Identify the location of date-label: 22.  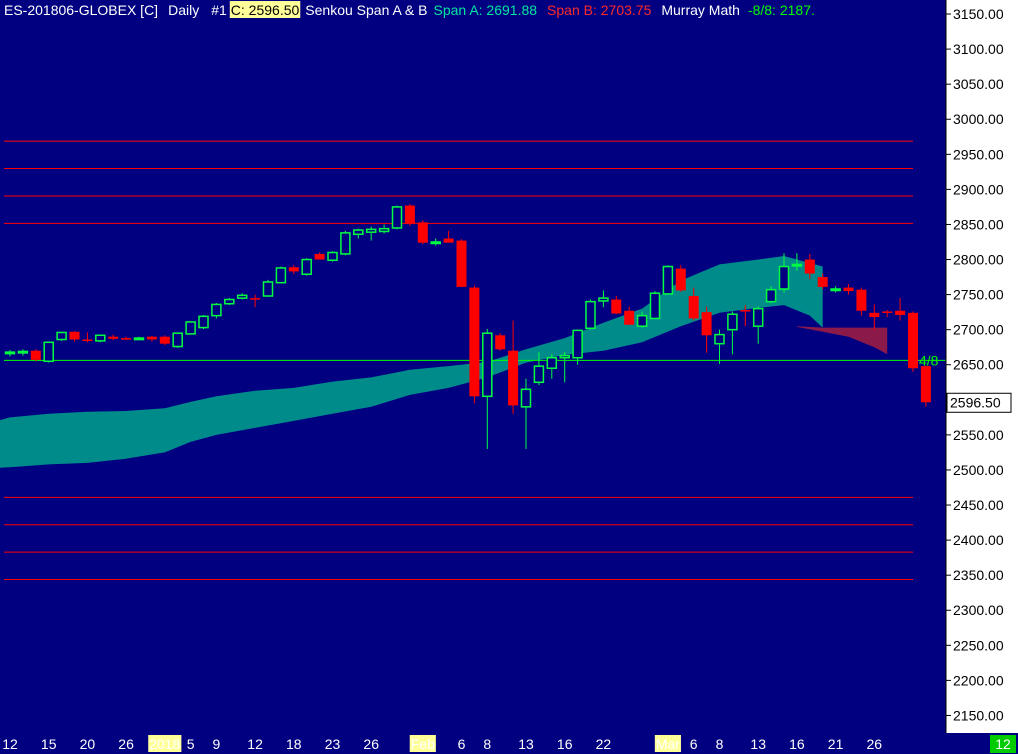
(604, 744).